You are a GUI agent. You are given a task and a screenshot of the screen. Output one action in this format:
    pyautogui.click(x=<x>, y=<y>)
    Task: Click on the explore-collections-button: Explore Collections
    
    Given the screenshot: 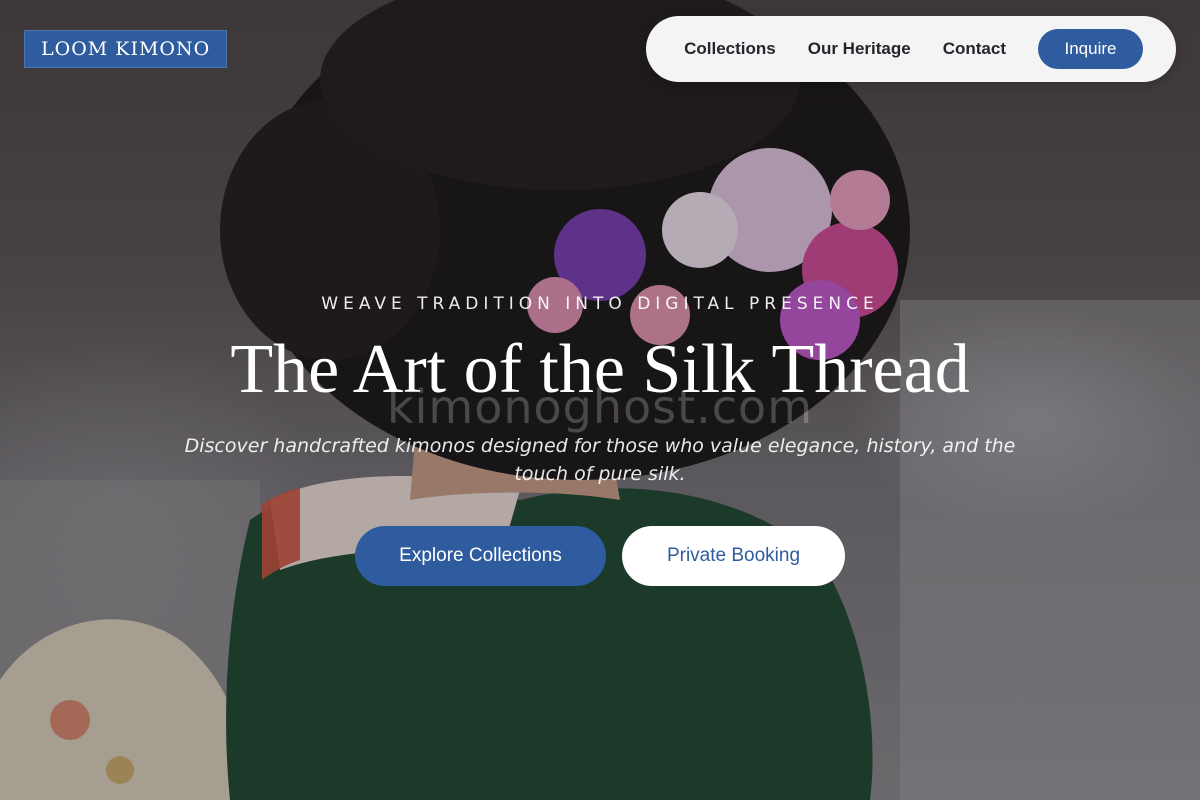 What is the action you would take?
    pyautogui.click(x=480, y=556)
    